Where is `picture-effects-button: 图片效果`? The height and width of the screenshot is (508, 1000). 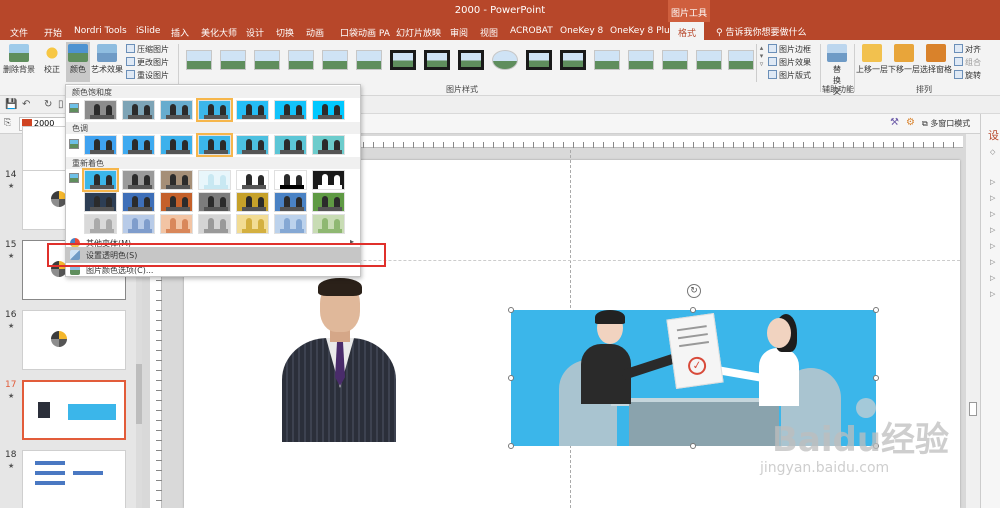 picture-effects-button: 图片效果 is located at coordinates (789, 62).